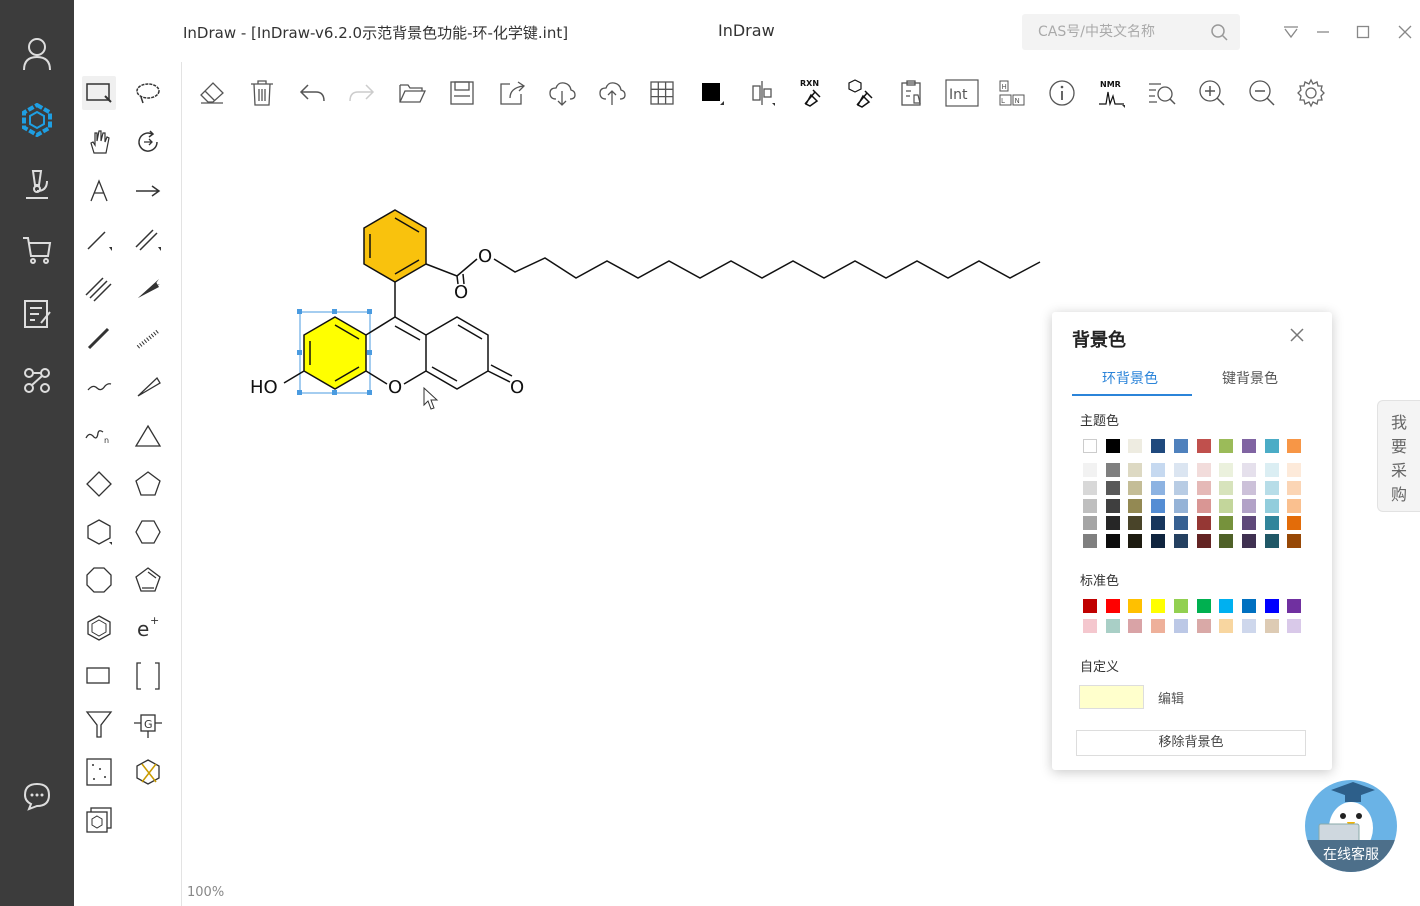  What do you see at coordinates (99, 93) in the screenshot?
I see `rectangle-select-tool-icon` at bounding box center [99, 93].